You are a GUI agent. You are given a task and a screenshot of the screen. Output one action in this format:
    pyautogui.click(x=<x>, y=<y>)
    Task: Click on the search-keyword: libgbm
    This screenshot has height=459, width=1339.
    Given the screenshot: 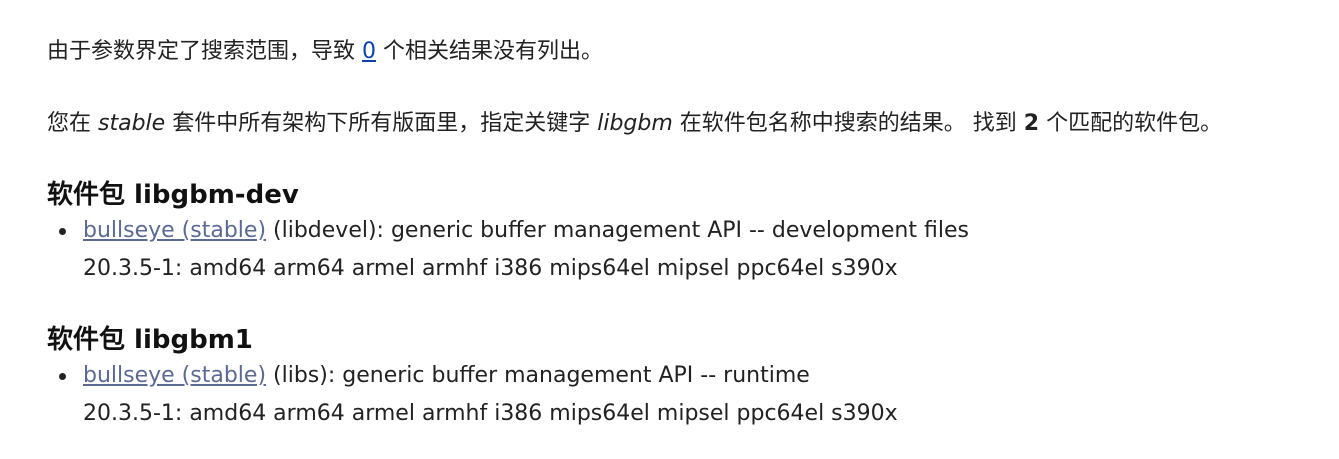 What is the action you would take?
    pyautogui.click(x=635, y=123)
    